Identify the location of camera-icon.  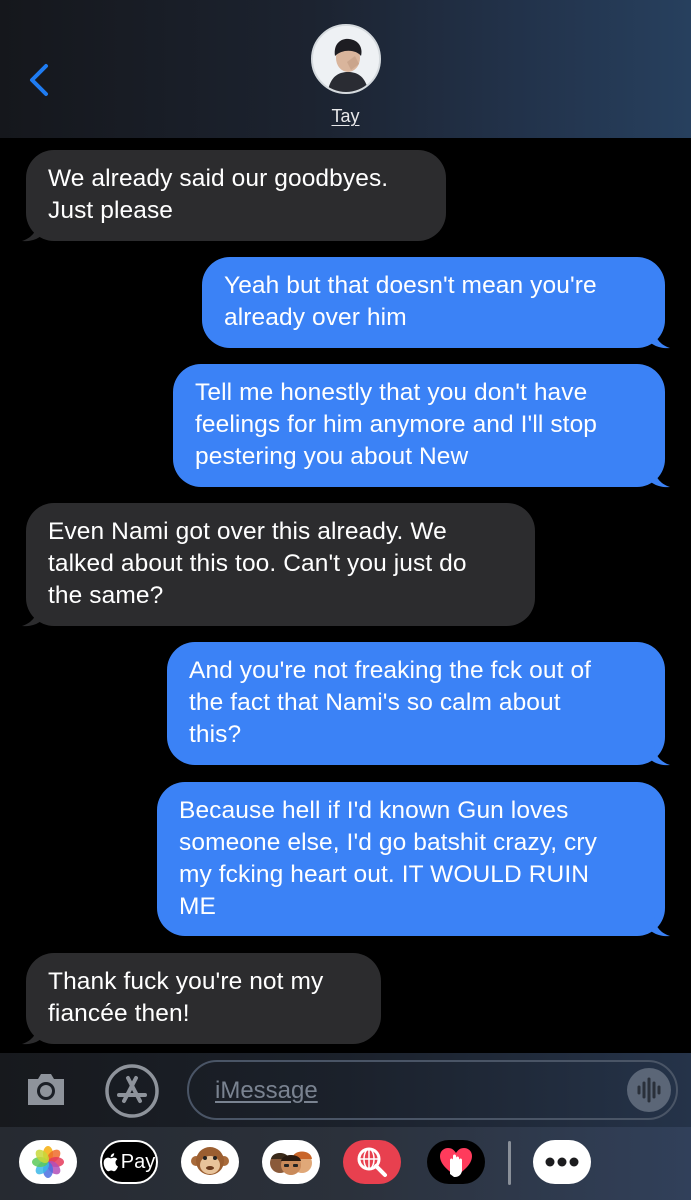
(46, 1089).